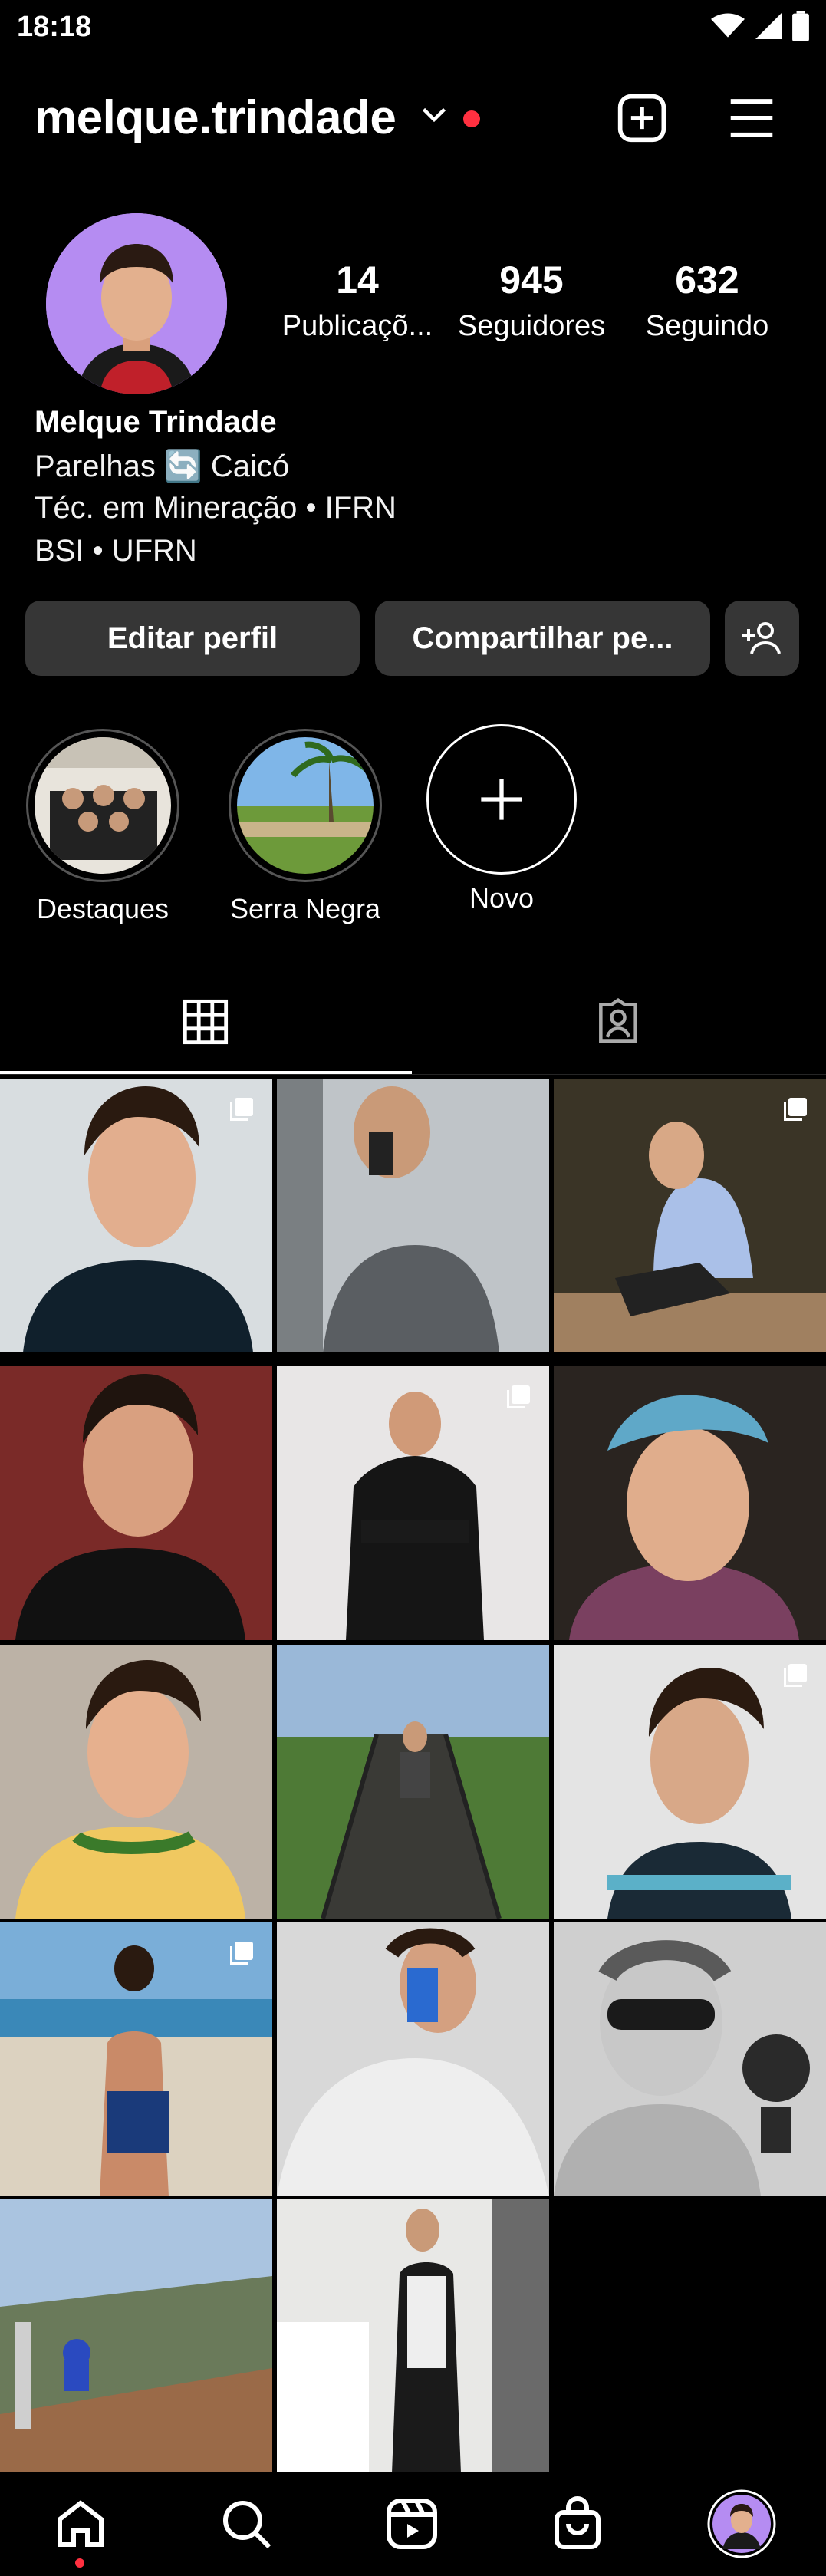 The width and height of the screenshot is (826, 2576). I want to click on profile-username: melque.trindade, so click(216, 118).